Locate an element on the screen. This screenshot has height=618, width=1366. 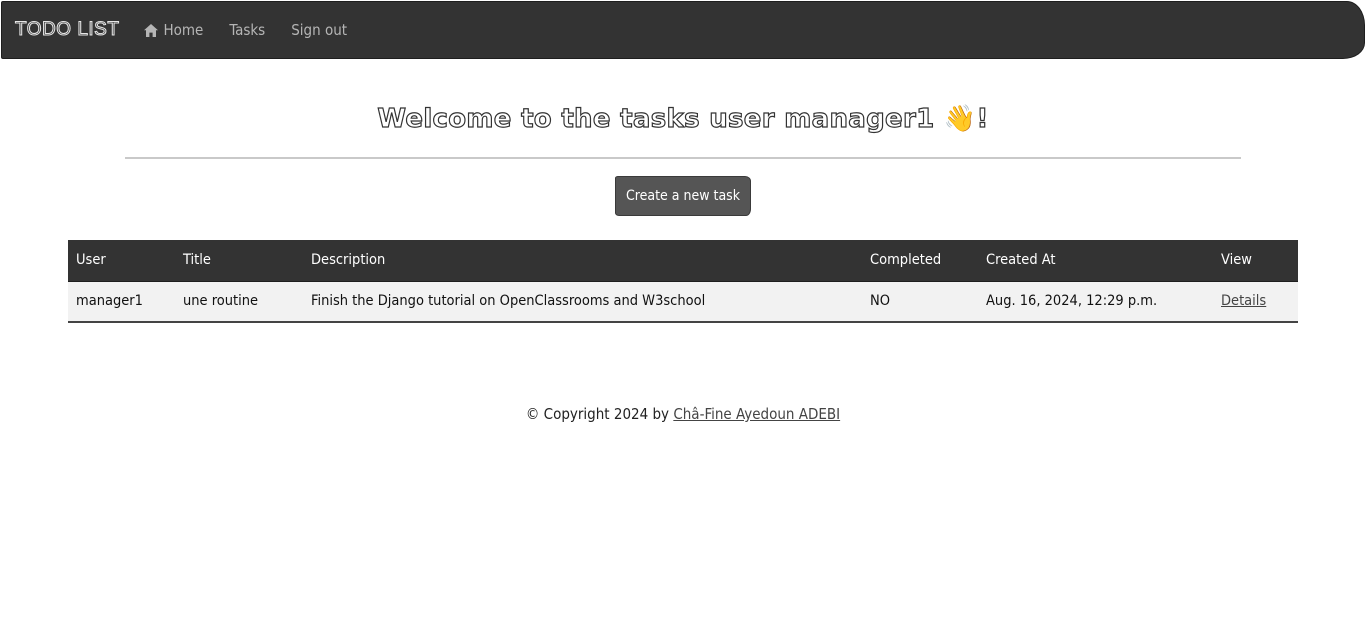
brand-logo: TODO LIST is located at coordinates (66, 30).